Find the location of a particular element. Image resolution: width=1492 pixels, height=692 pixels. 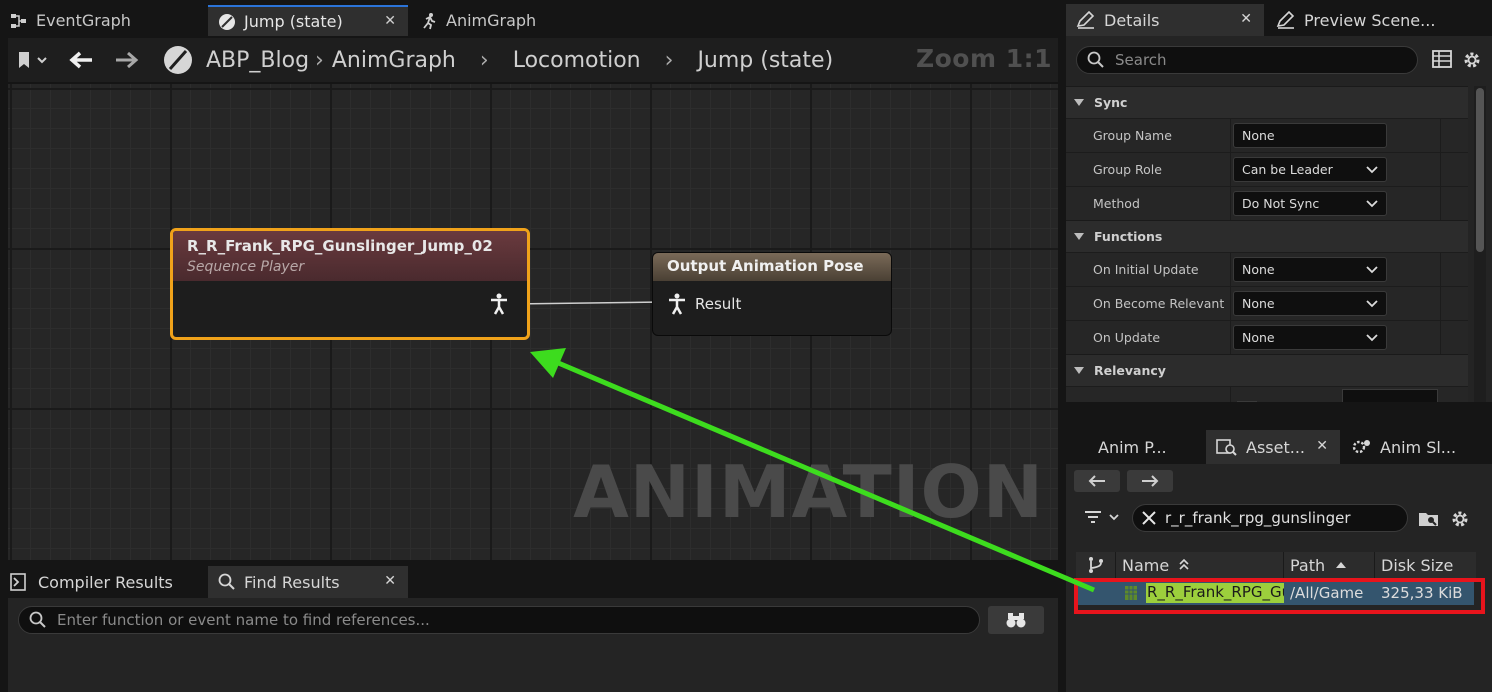

arrow-left-icon is located at coordinates (1096, 481).